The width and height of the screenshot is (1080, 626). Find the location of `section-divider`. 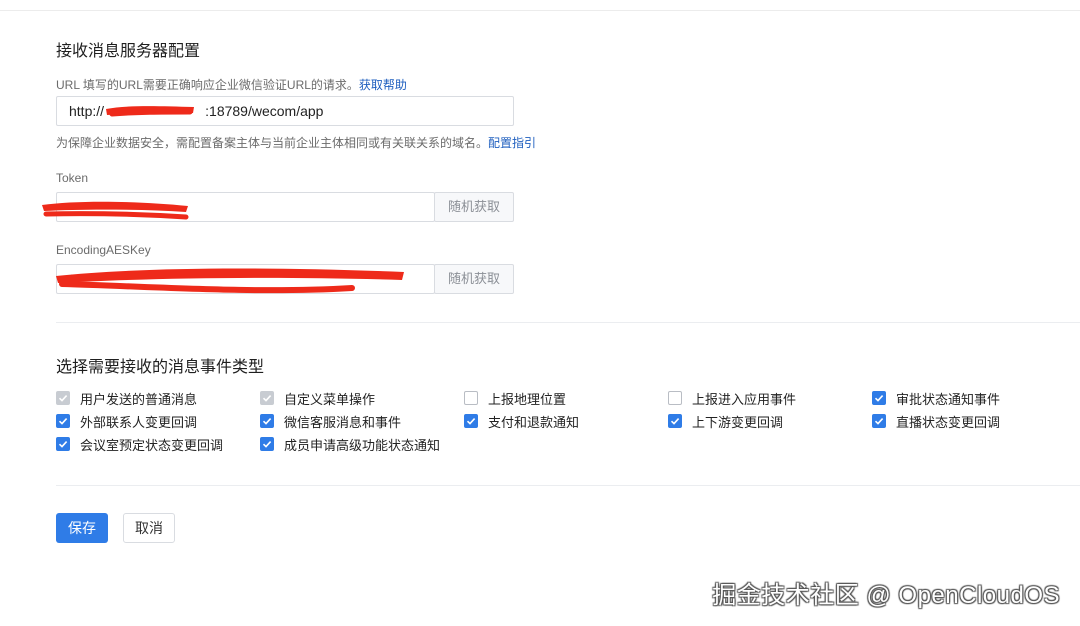

section-divider is located at coordinates (568, 322).